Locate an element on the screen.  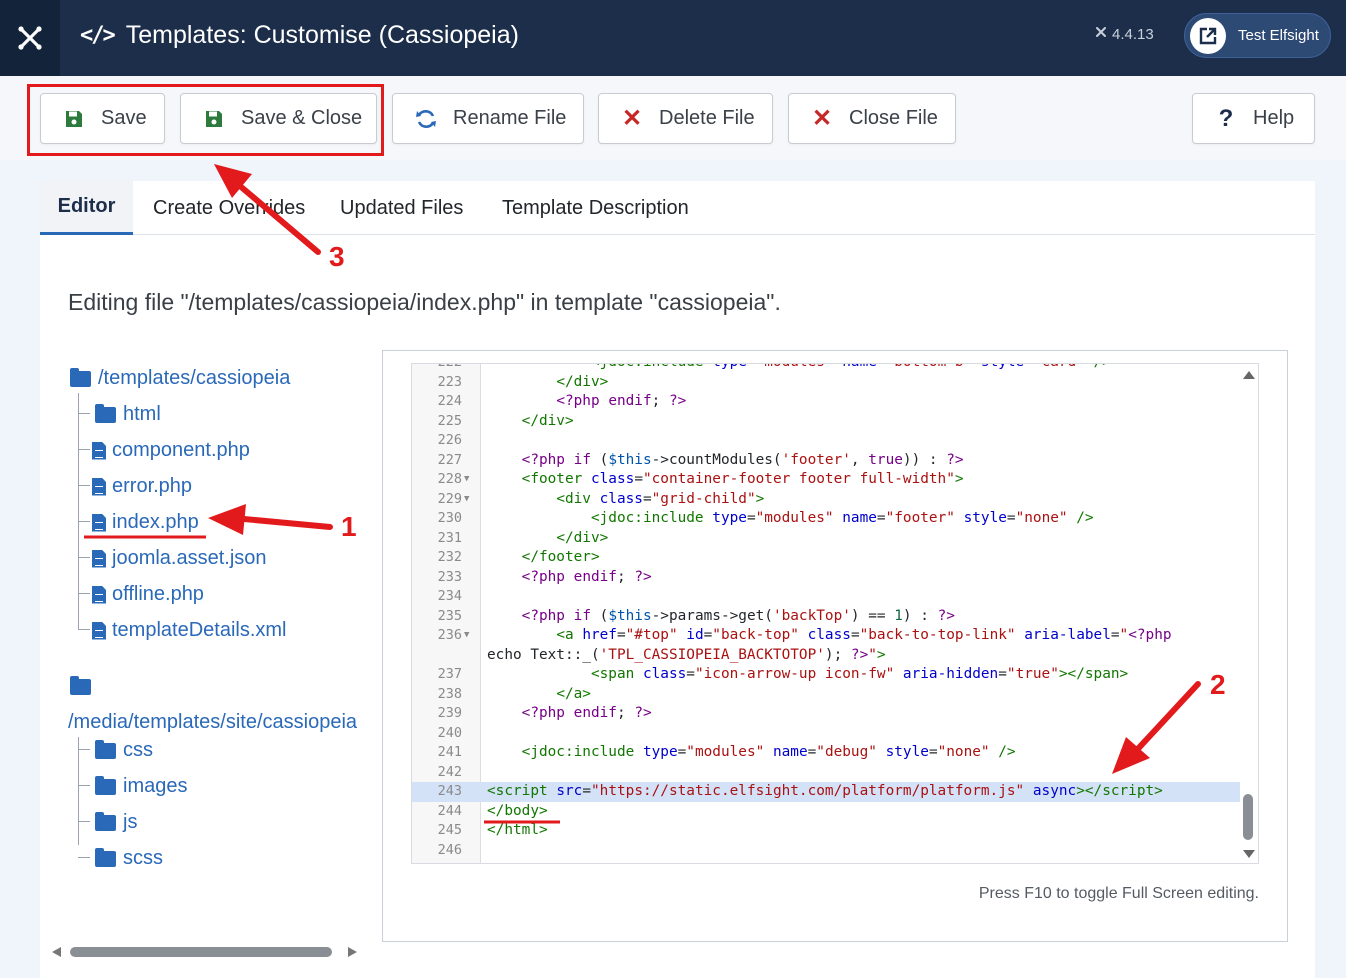
code-line: 245 </html> is located at coordinates (826, 831).